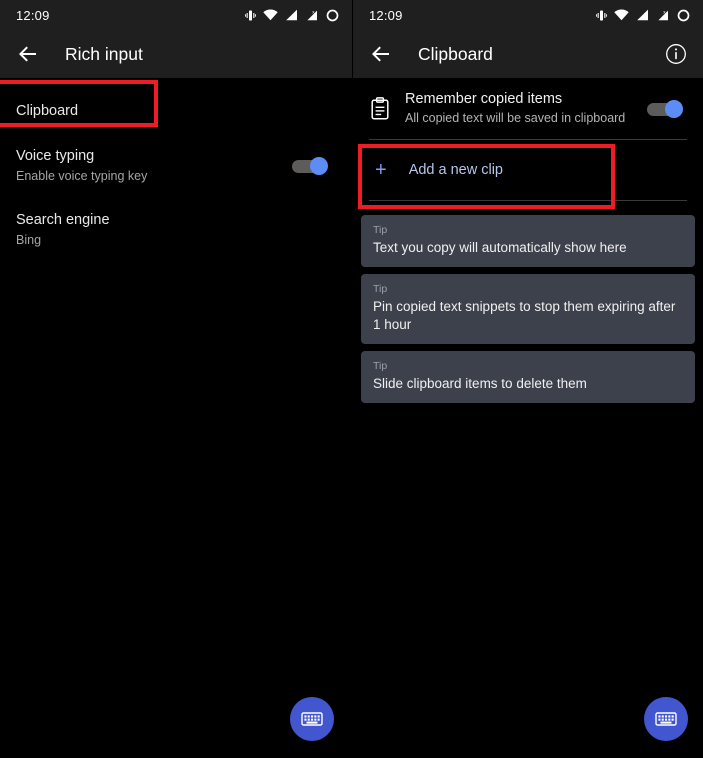 The height and width of the screenshot is (758, 703). I want to click on setting-title: Voice typing, so click(55, 156).